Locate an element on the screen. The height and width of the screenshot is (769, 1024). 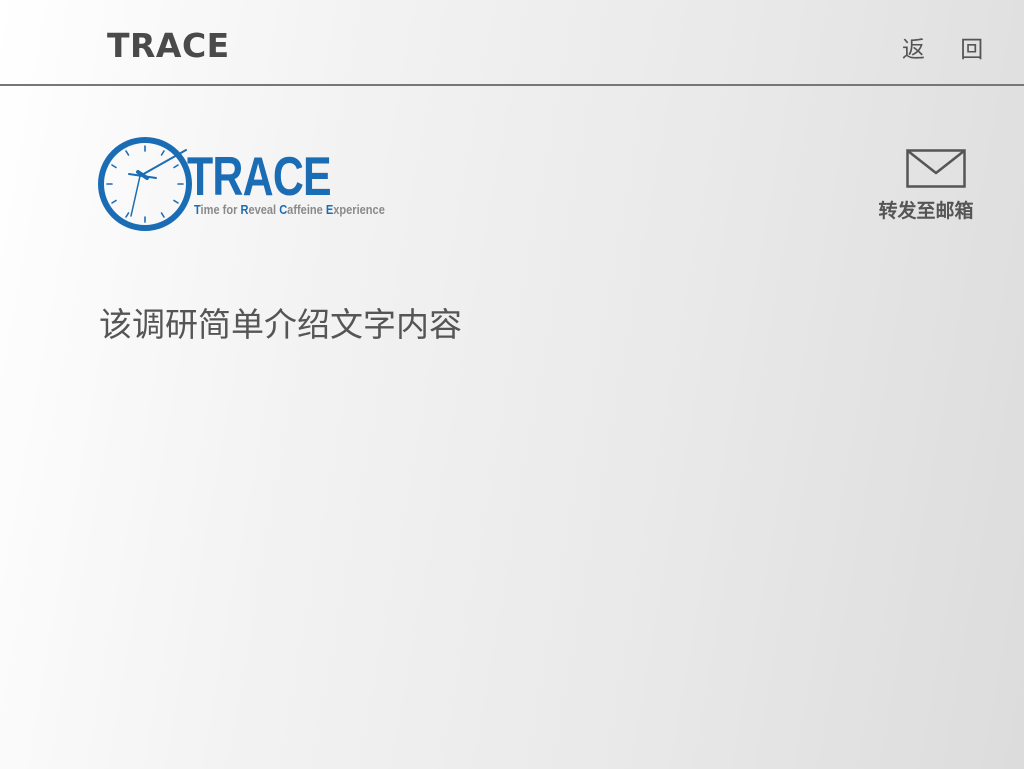
header-bar: TRACE 返 回 is located at coordinates (512, 43).